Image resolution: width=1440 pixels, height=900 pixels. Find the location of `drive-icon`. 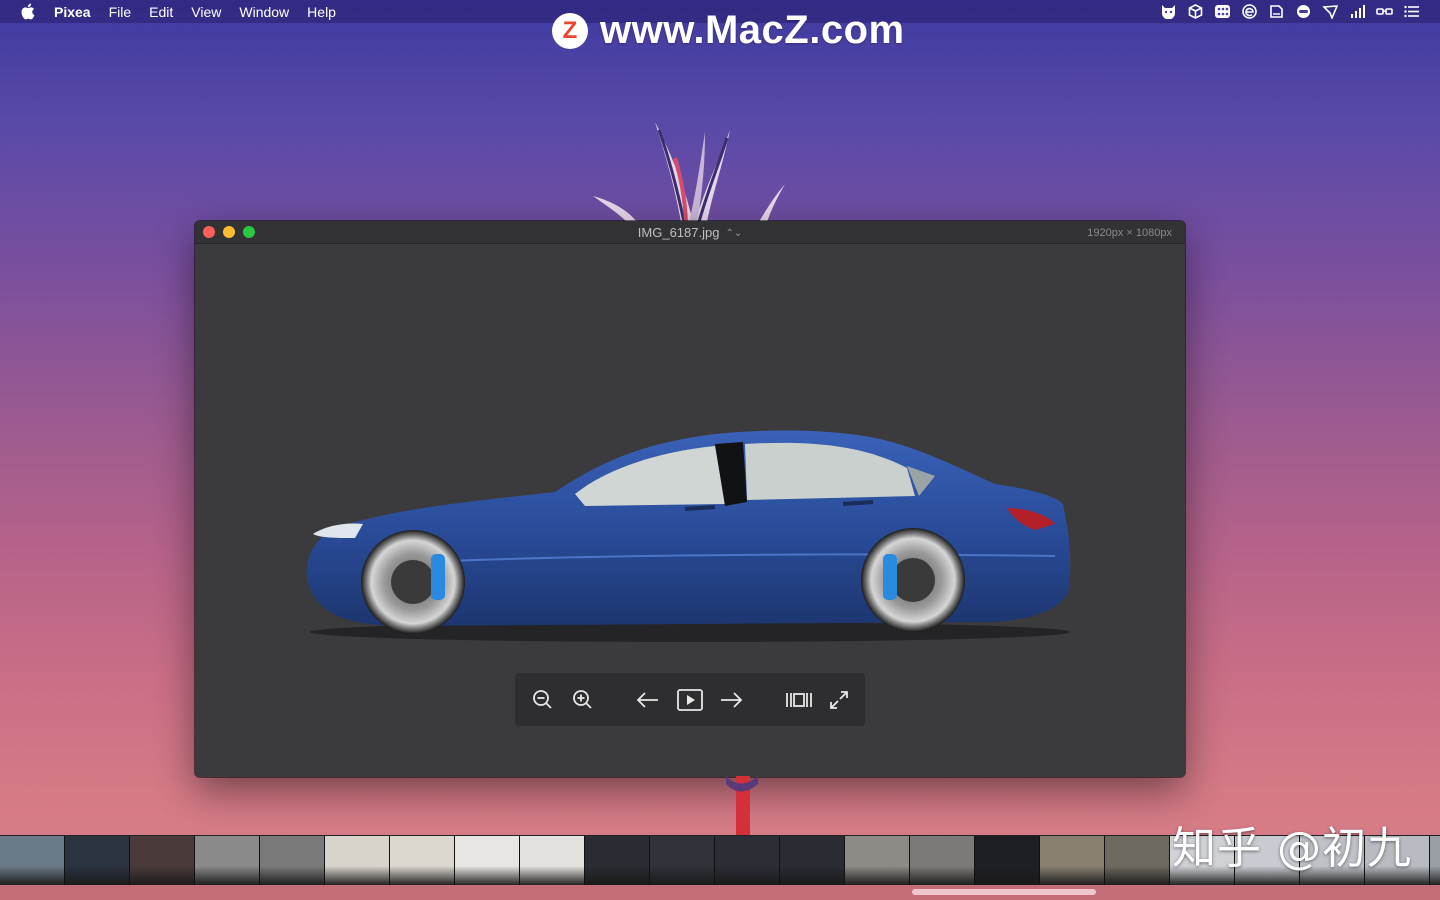

drive-icon is located at coordinates (1276, 11).